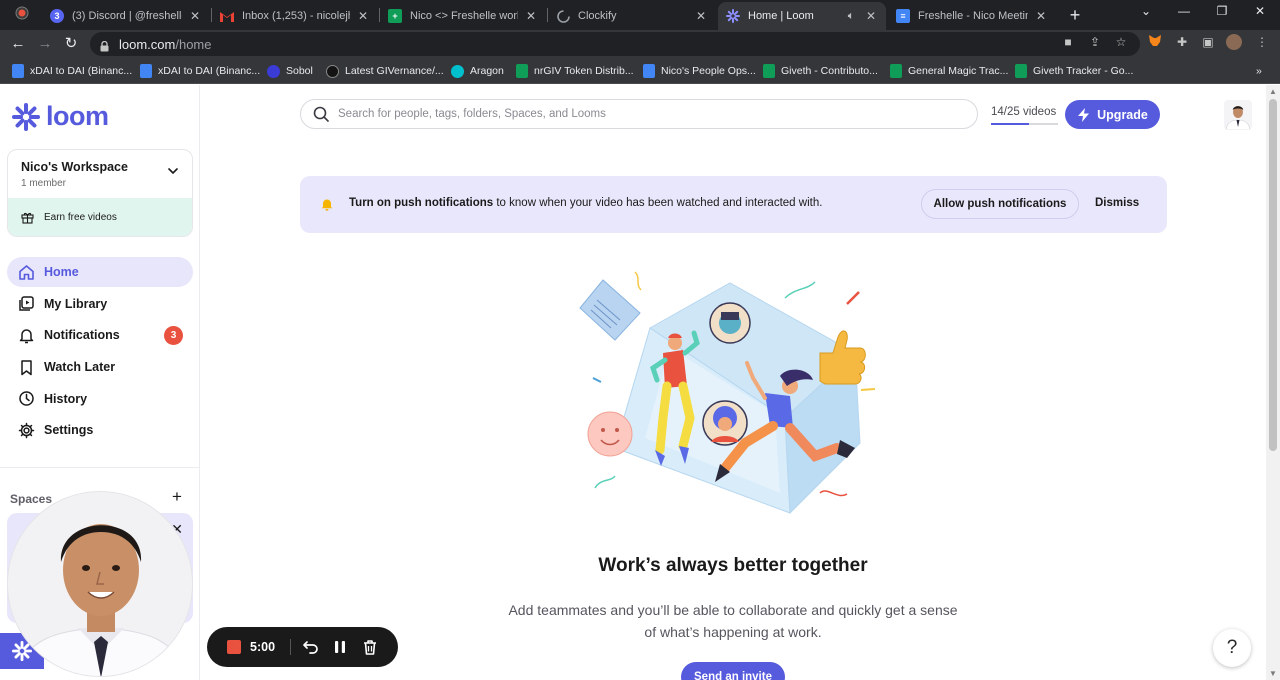 This screenshot has height=680, width=1280. Describe the element at coordinates (477, 71) in the screenshot. I see `bookmark-item: Aragon` at that location.